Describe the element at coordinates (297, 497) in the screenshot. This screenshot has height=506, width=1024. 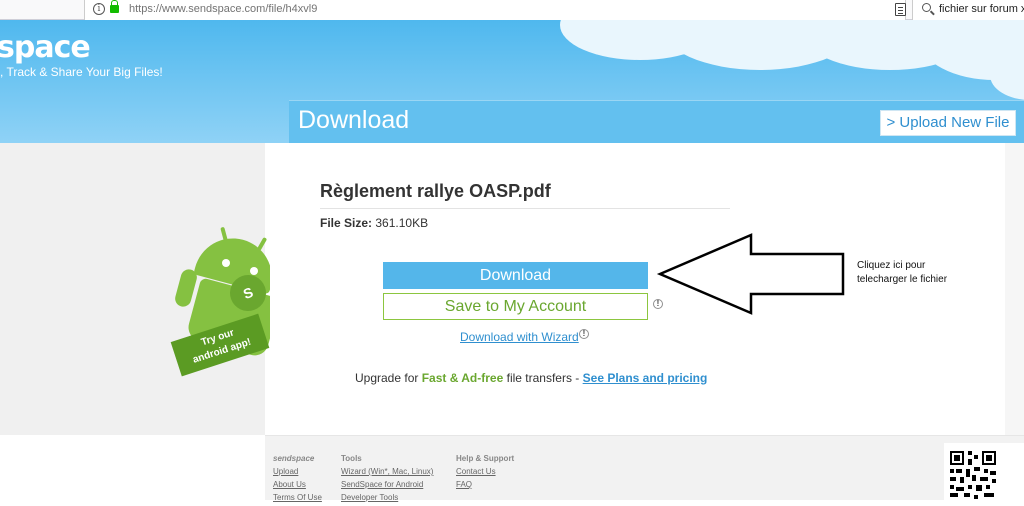
I see `footer-link-terms: Terms Of Use` at that location.